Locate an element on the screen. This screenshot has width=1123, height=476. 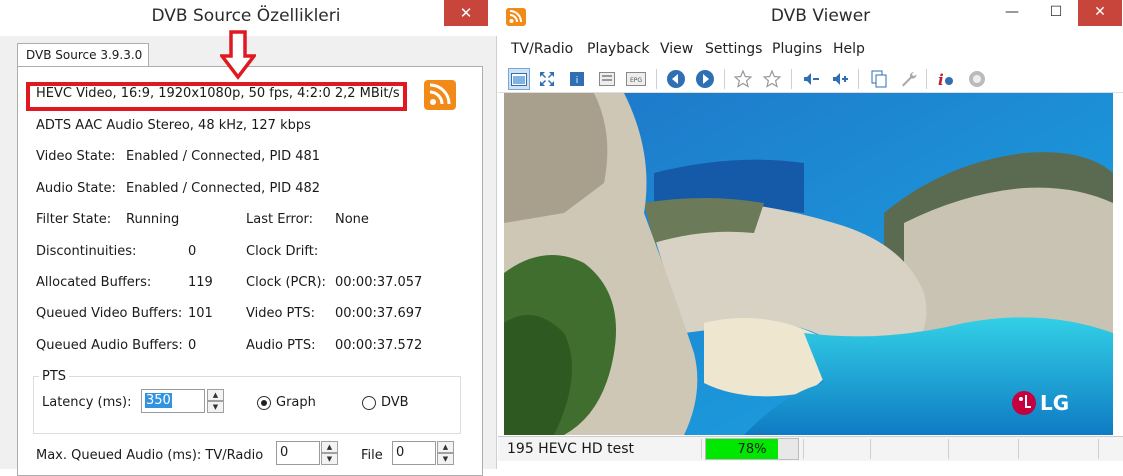
queued-video-label: Queued Video Buffers: is located at coordinates (109, 313).